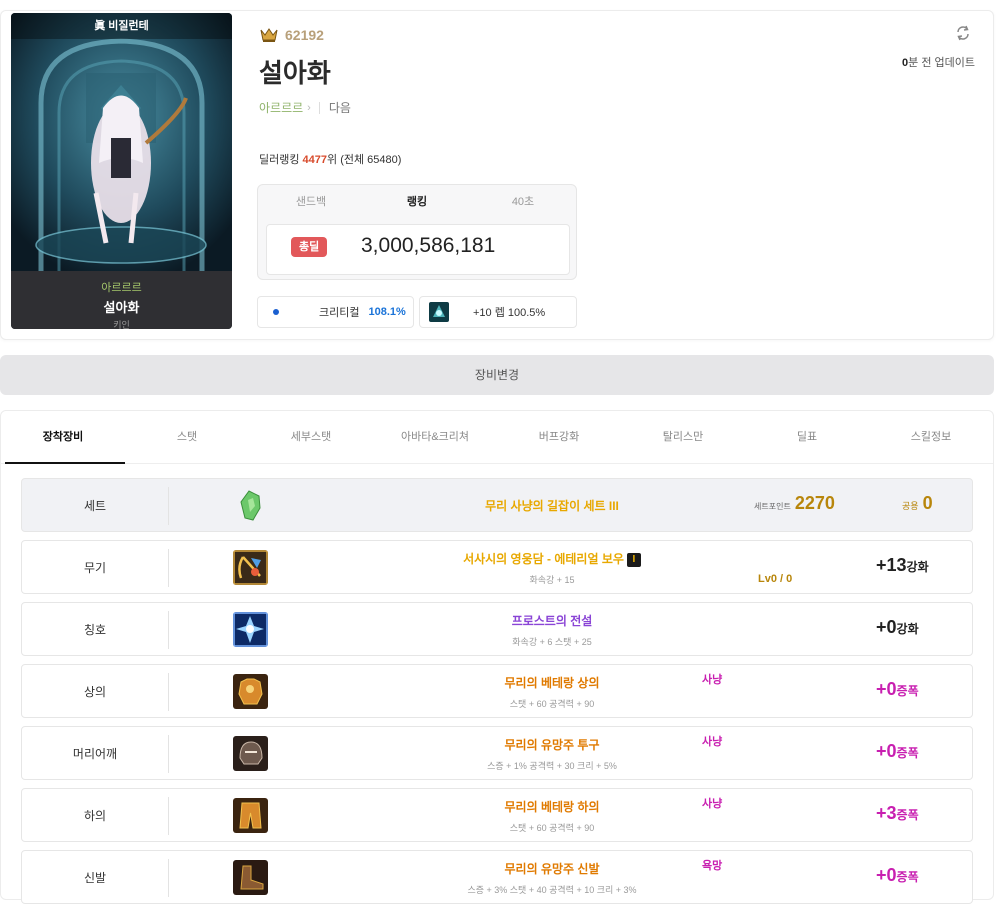  I want to click on slot-label: 머리어깨, so click(95, 753).